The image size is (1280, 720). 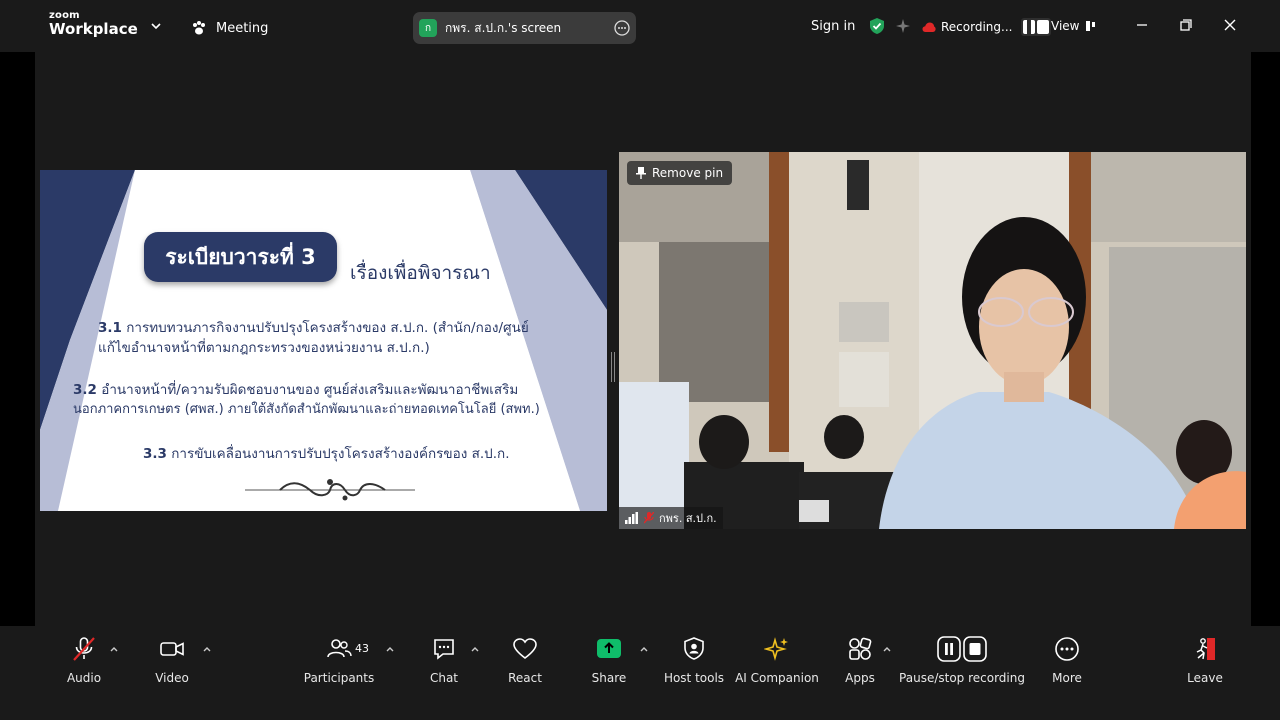 I want to click on heart-icon, so click(x=525, y=649).